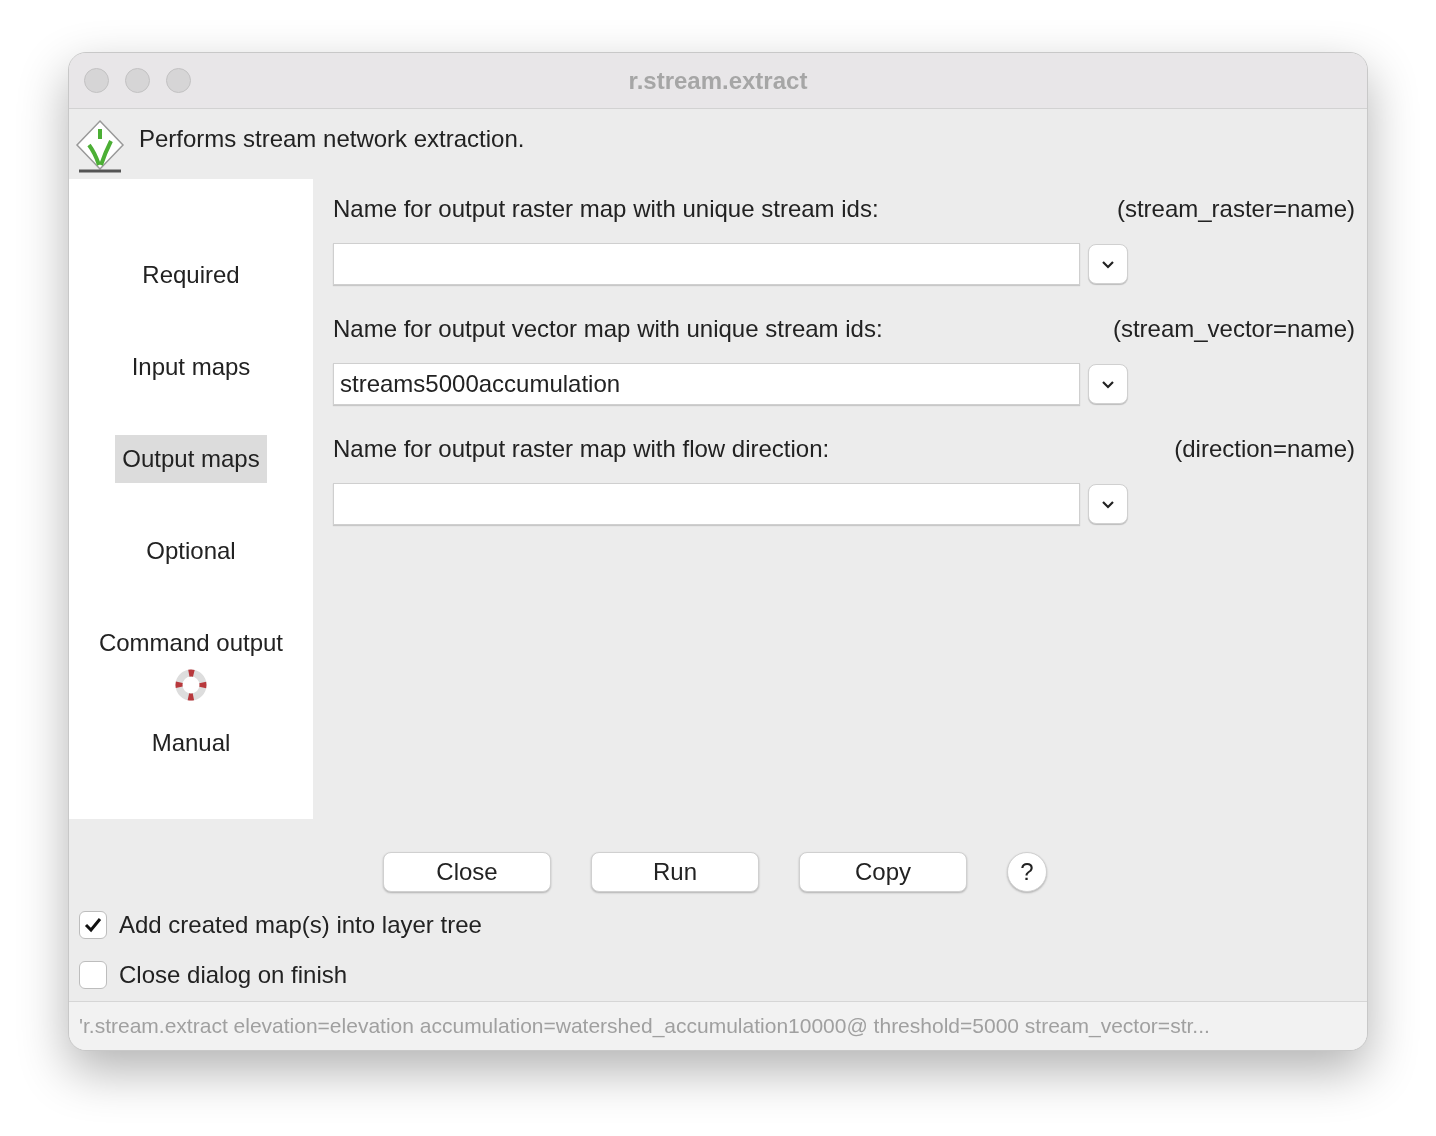 Image resolution: width=1436 pixels, height=1136 pixels. Describe the element at coordinates (608, 329) in the screenshot. I see `field-label: Name for output vector map with unique stream ids:` at that location.